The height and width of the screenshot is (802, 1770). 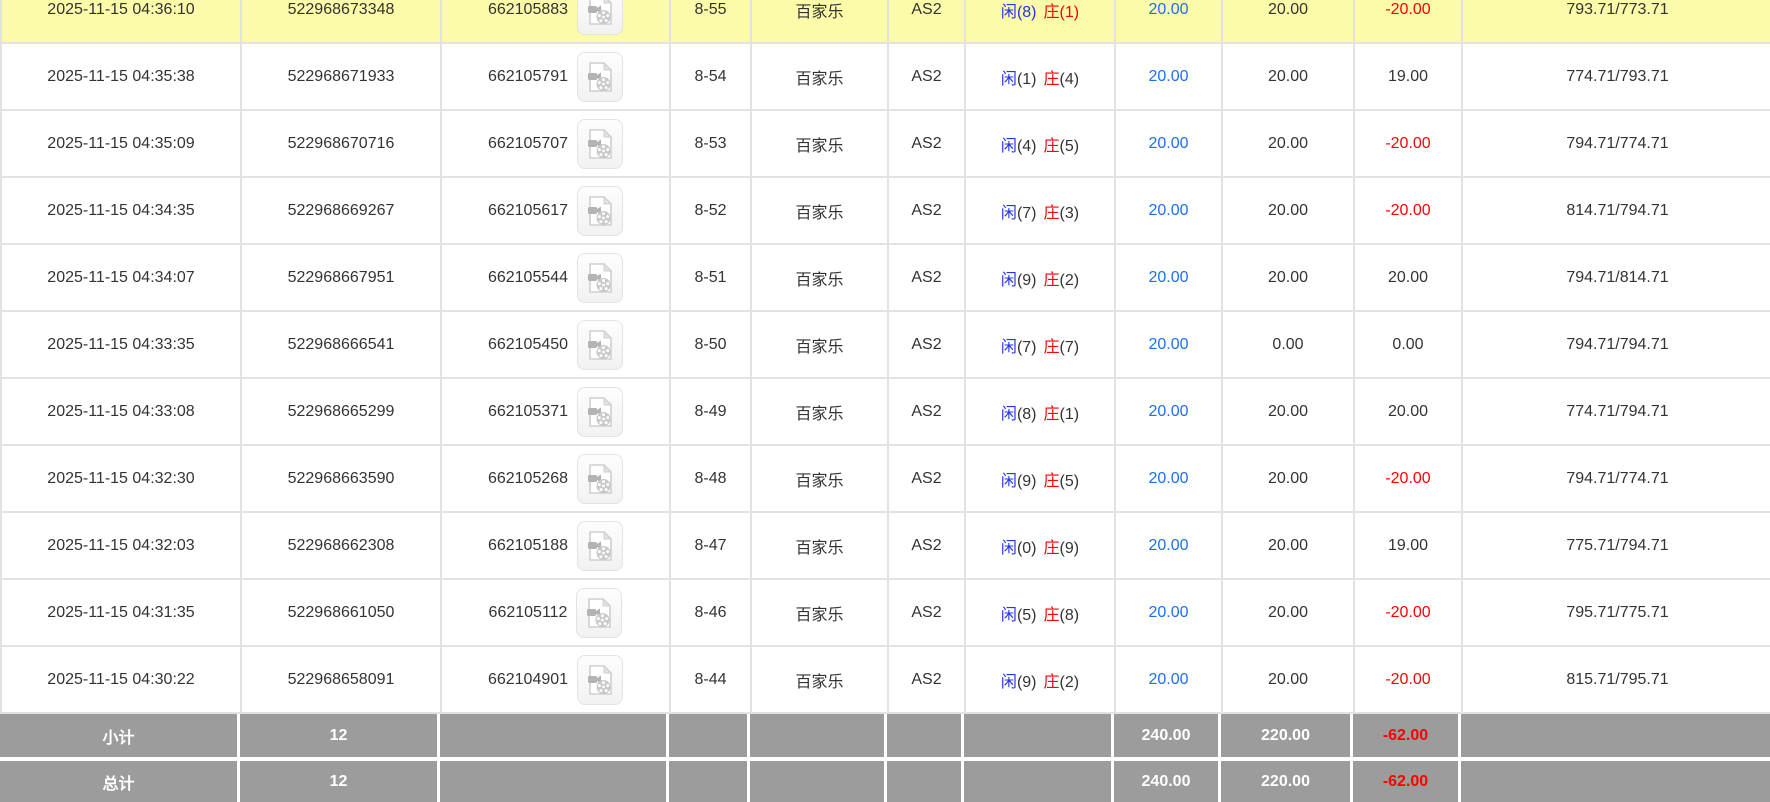 I want to click on bet-time: 2025-11-15 04:36:10, so click(x=122, y=21).